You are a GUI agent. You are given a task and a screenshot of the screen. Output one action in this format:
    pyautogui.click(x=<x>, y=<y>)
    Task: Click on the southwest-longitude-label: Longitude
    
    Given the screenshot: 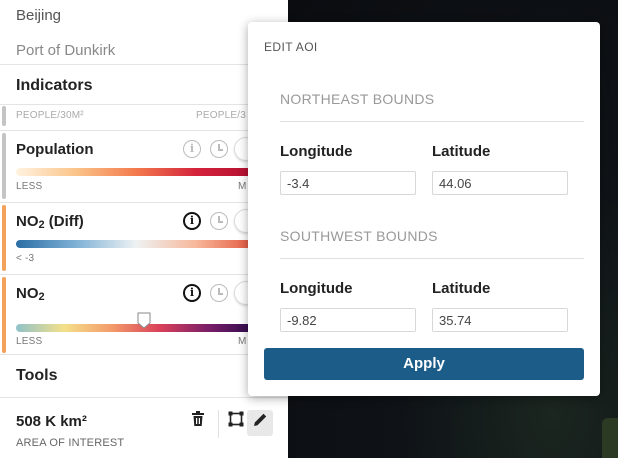 What is the action you would take?
    pyautogui.click(x=316, y=288)
    